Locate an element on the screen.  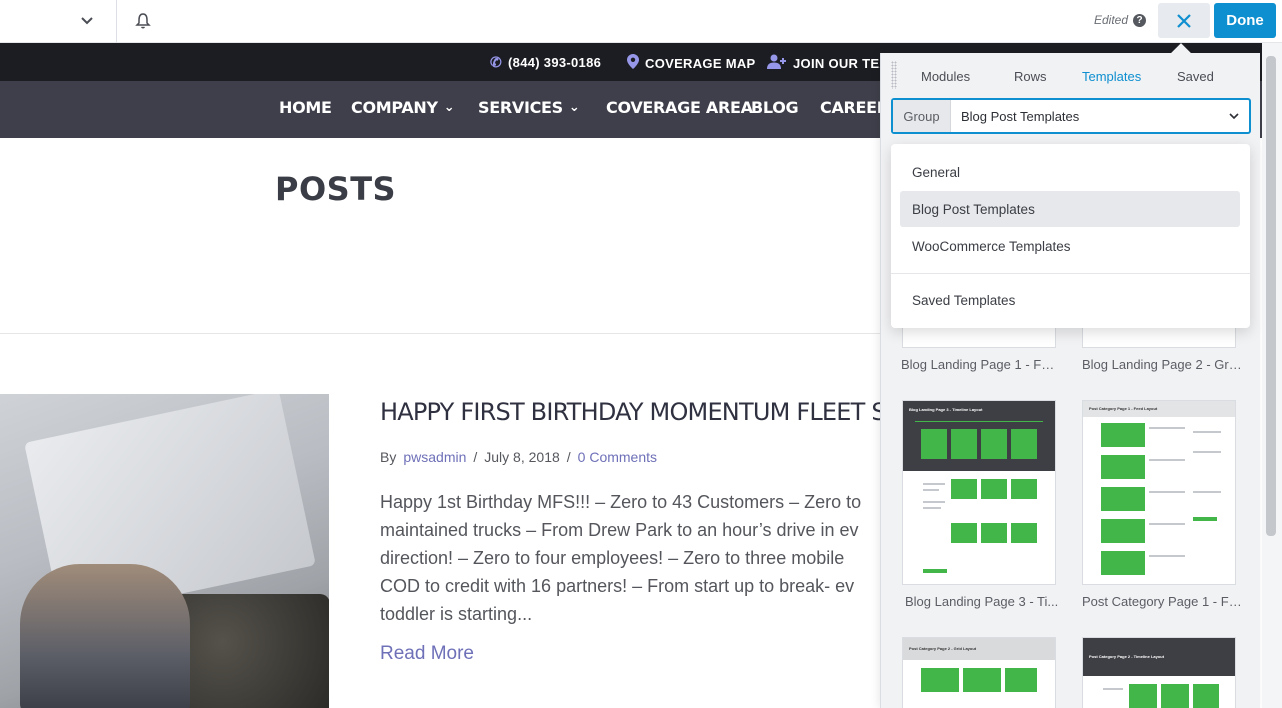
coverage-map-link: COVERAGE MAP is located at coordinates (691, 63).